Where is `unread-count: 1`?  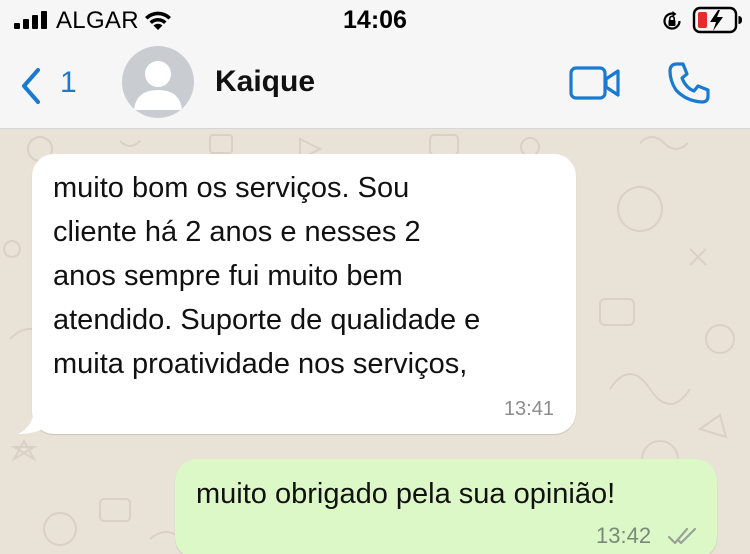
unread-count: 1 is located at coordinates (68, 83).